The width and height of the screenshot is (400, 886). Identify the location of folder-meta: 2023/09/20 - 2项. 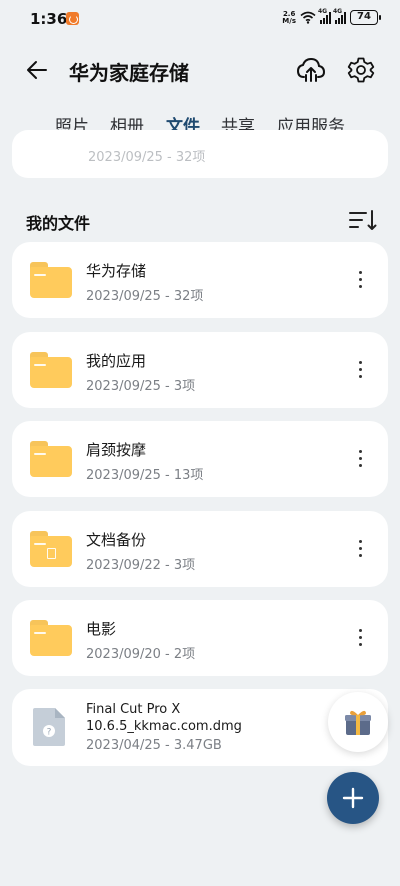
(141, 654).